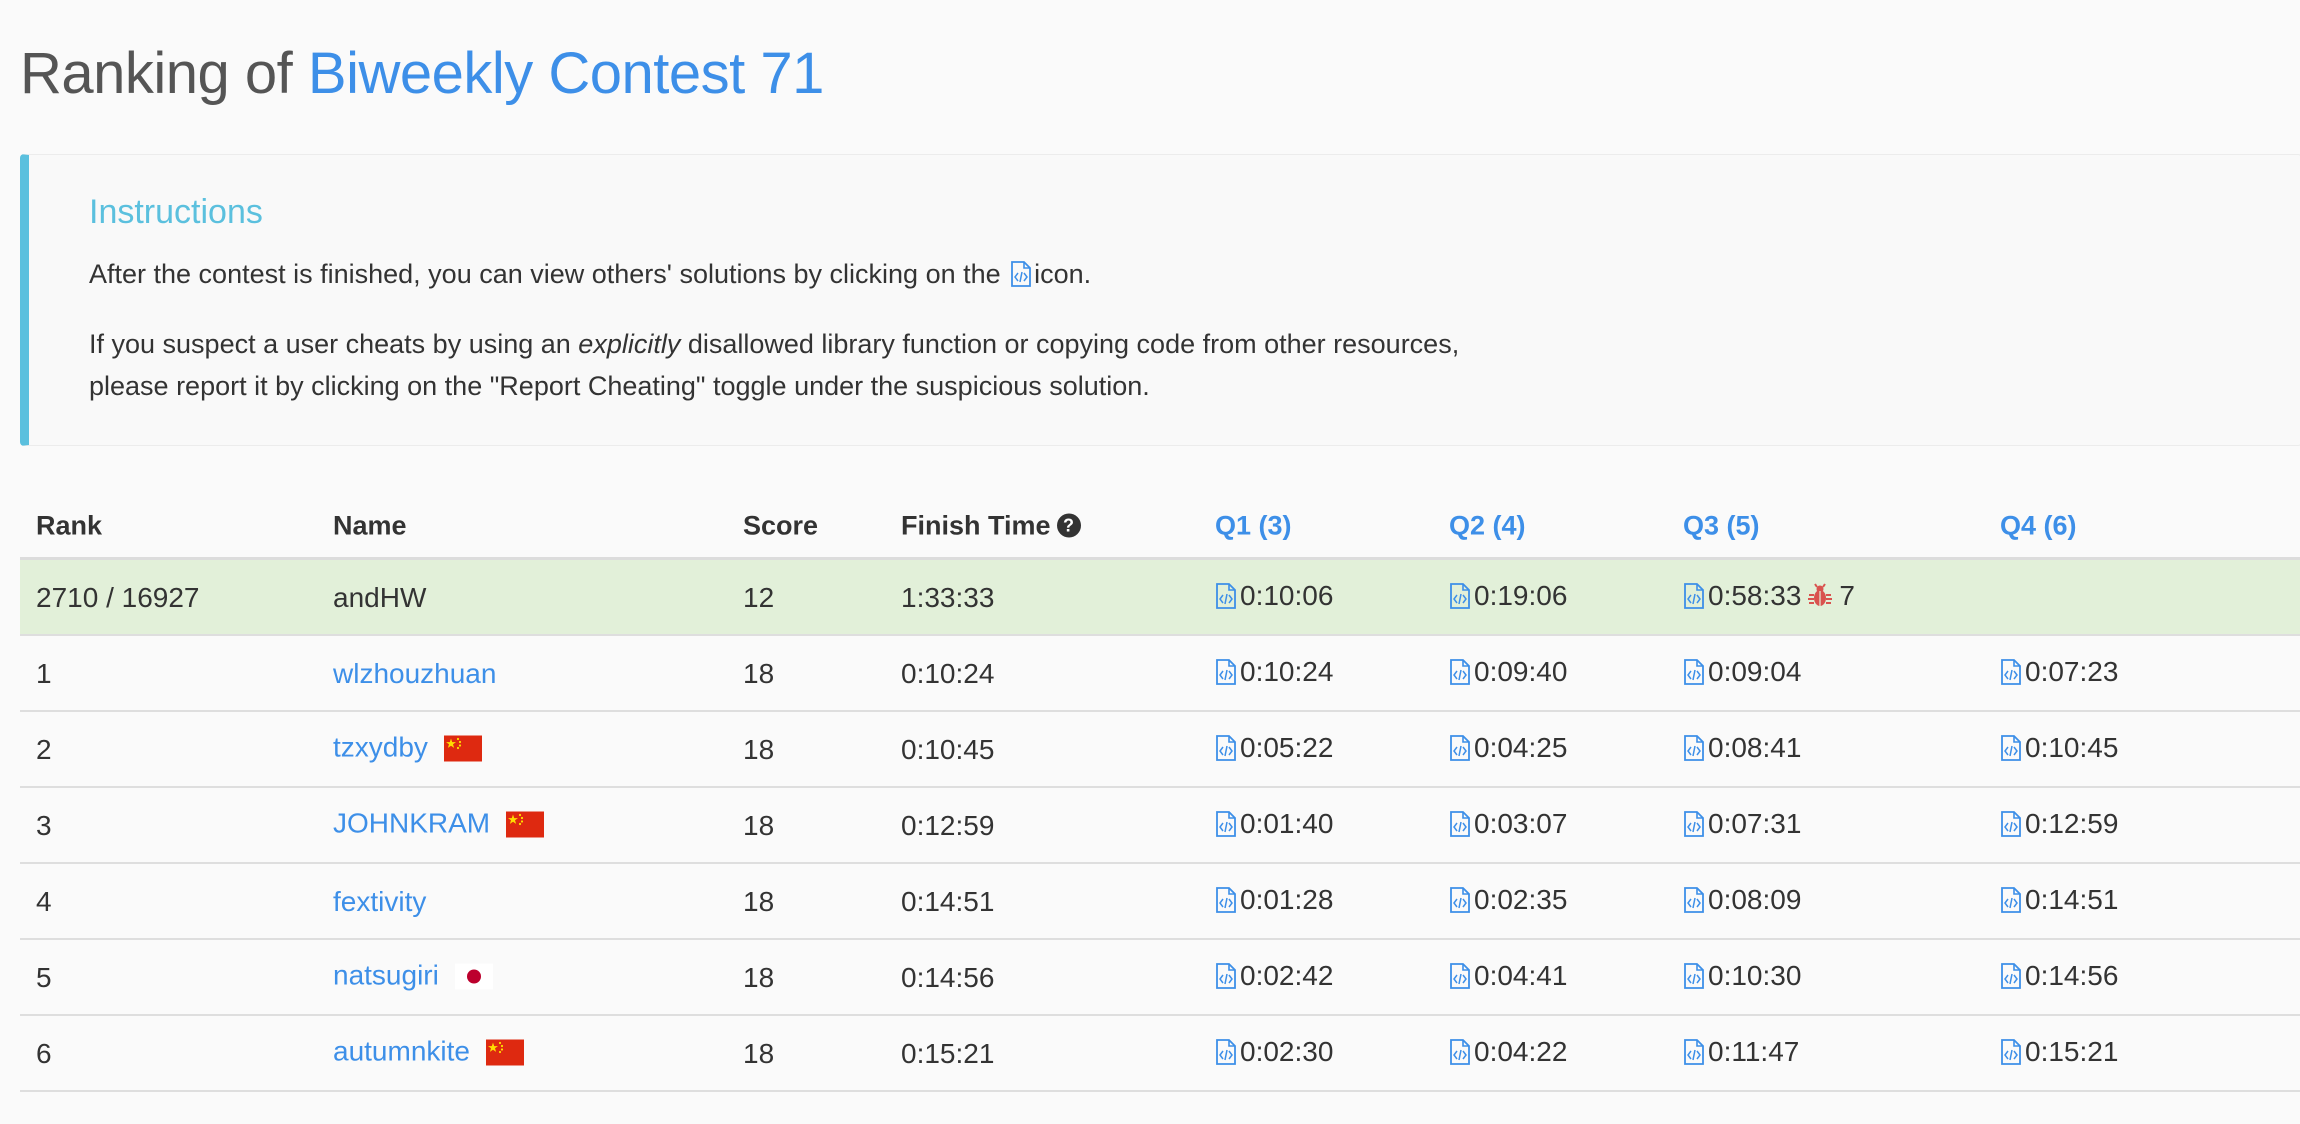  Describe the element at coordinates (1287, 595) in the screenshot. I see `q1-time: 0:10:06` at that location.